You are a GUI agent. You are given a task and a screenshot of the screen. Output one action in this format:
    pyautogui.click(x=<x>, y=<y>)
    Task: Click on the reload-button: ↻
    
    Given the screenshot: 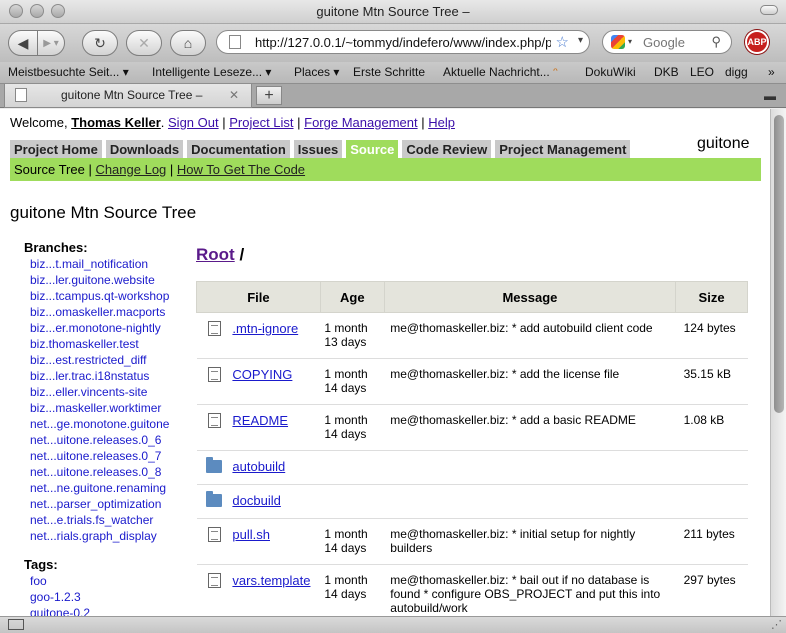 What is the action you would take?
    pyautogui.click(x=100, y=43)
    